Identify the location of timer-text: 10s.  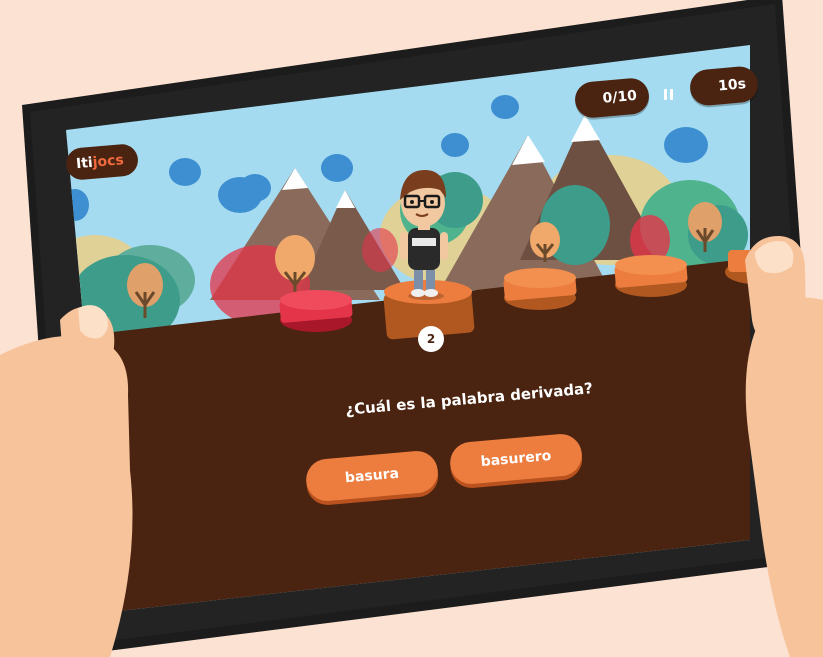
(732, 85).